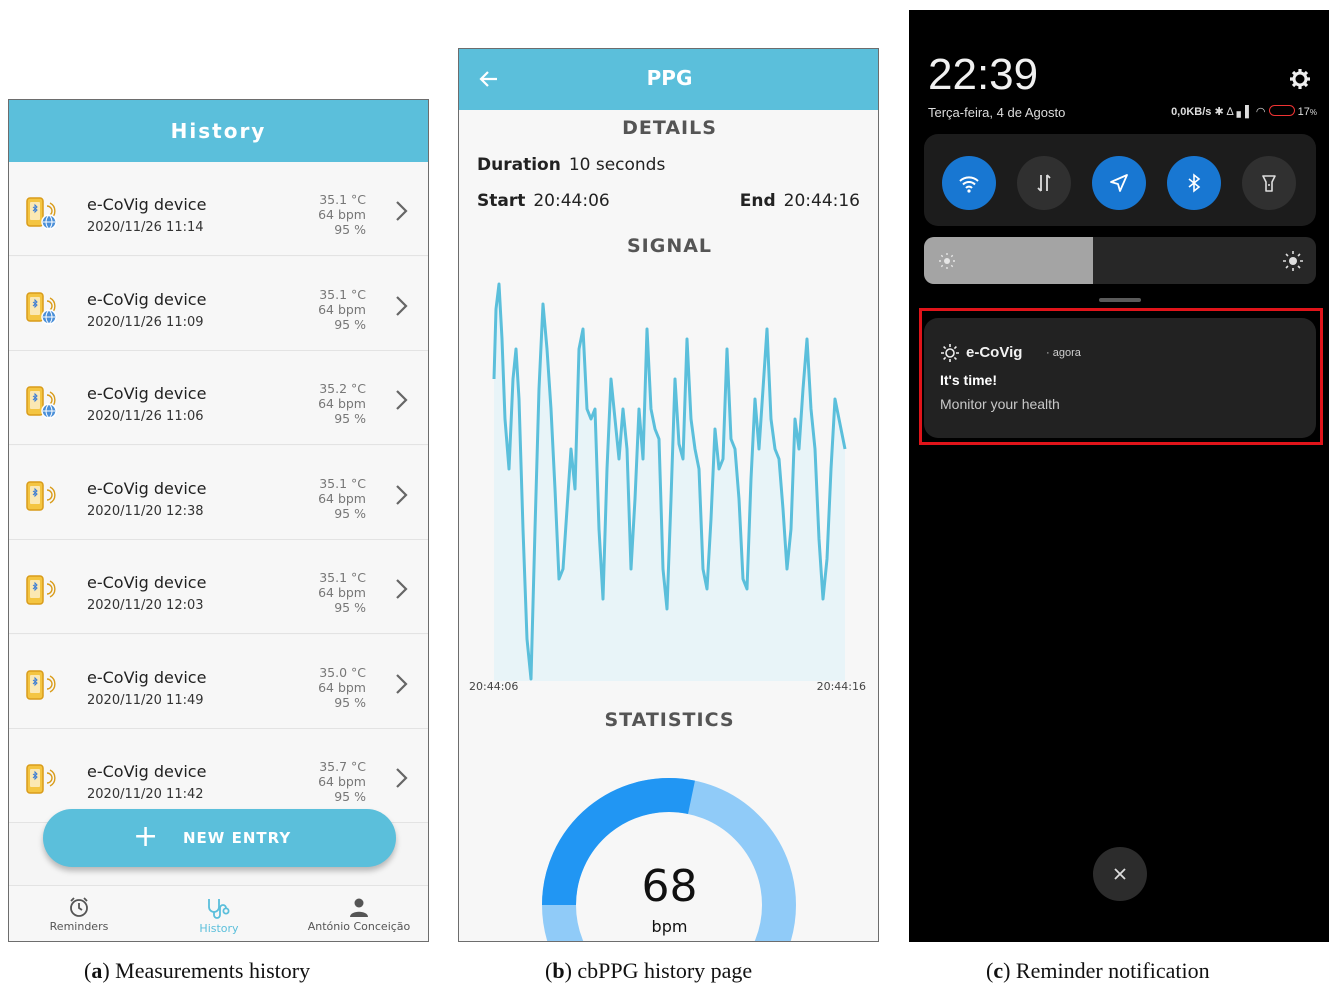 Image resolution: width=1329 pixels, height=989 pixels. What do you see at coordinates (1191, 112) in the screenshot?
I see `network-speed: 0,0KB/s` at bounding box center [1191, 112].